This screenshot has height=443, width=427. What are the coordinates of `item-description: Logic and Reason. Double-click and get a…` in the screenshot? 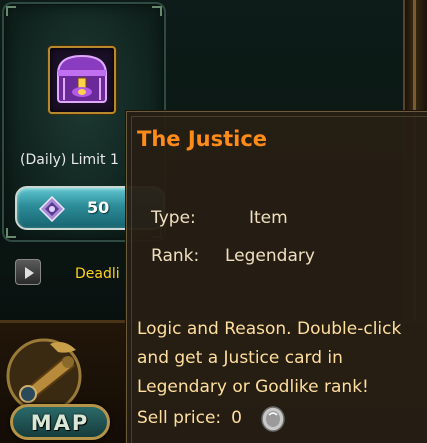 It's located at (269, 358).